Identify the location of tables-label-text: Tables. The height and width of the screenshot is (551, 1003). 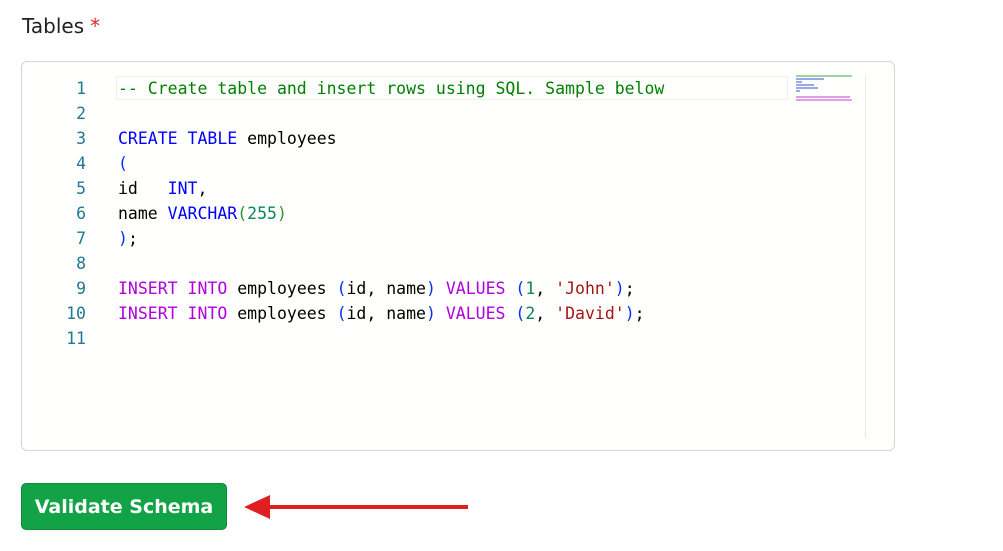
(53, 26).